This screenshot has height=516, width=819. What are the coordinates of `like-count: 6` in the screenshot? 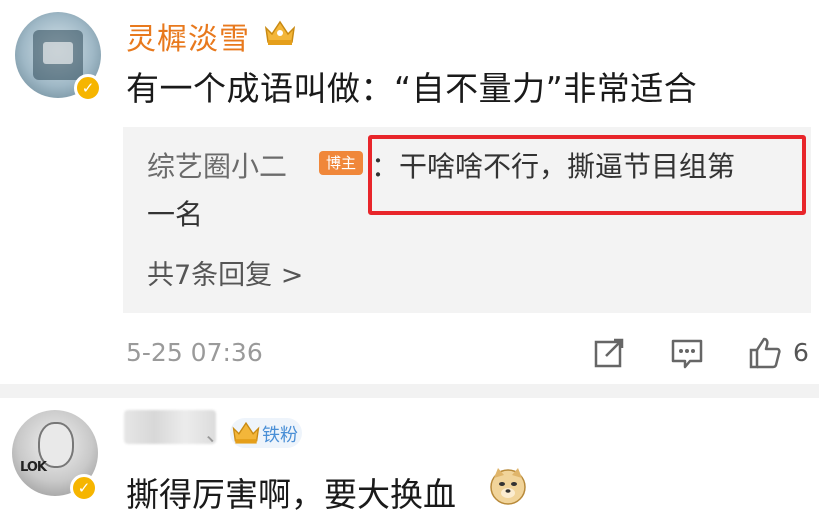 It's located at (801, 352).